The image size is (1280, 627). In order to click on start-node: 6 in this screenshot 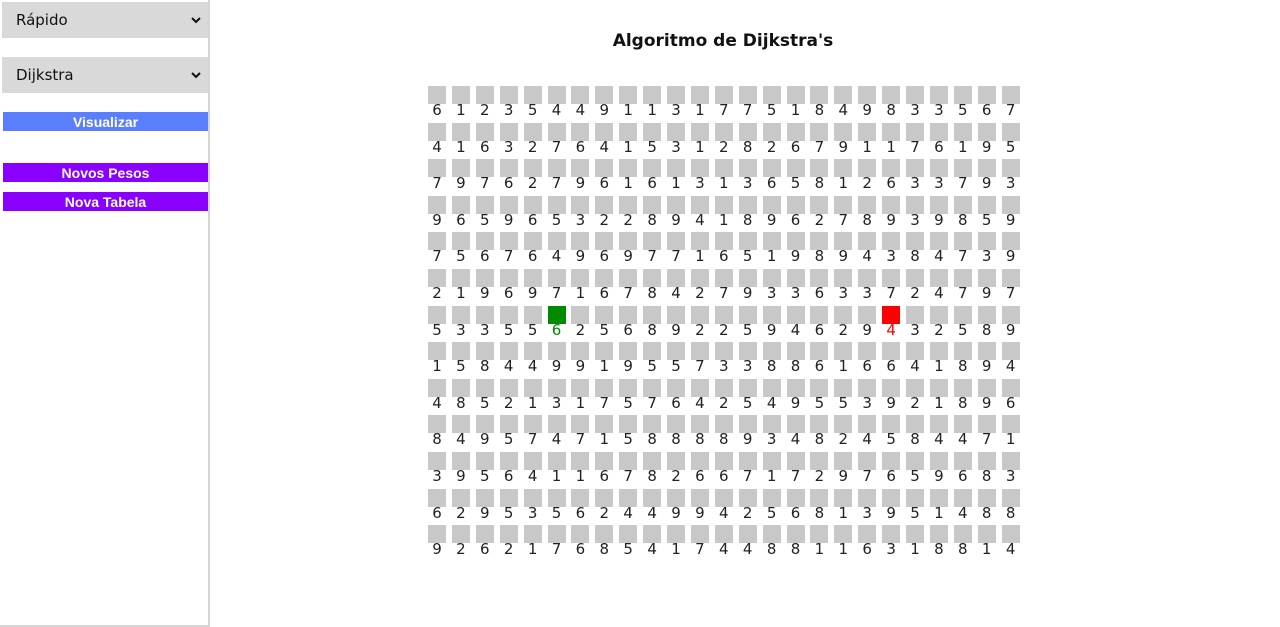, I will do `click(556, 323)`.